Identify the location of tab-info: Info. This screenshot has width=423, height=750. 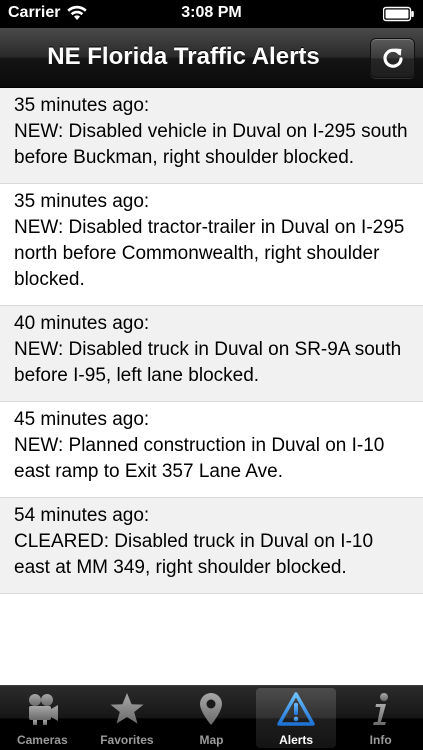
(380, 718).